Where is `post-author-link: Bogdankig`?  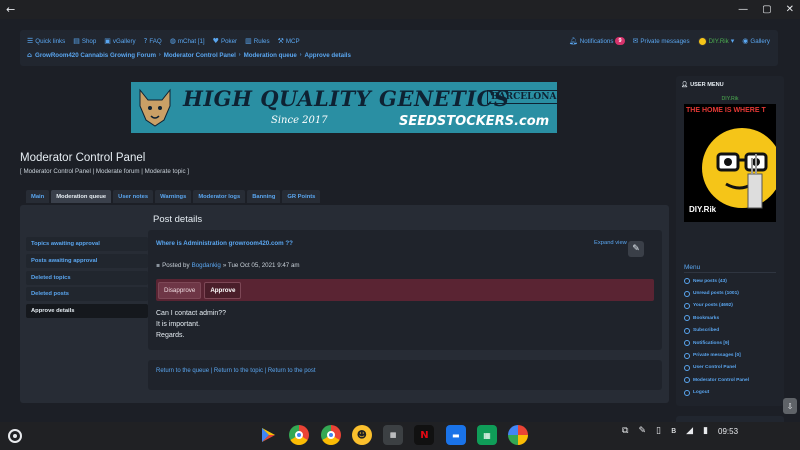
post-author-link: Bogdankig is located at coordinates (206, 265).